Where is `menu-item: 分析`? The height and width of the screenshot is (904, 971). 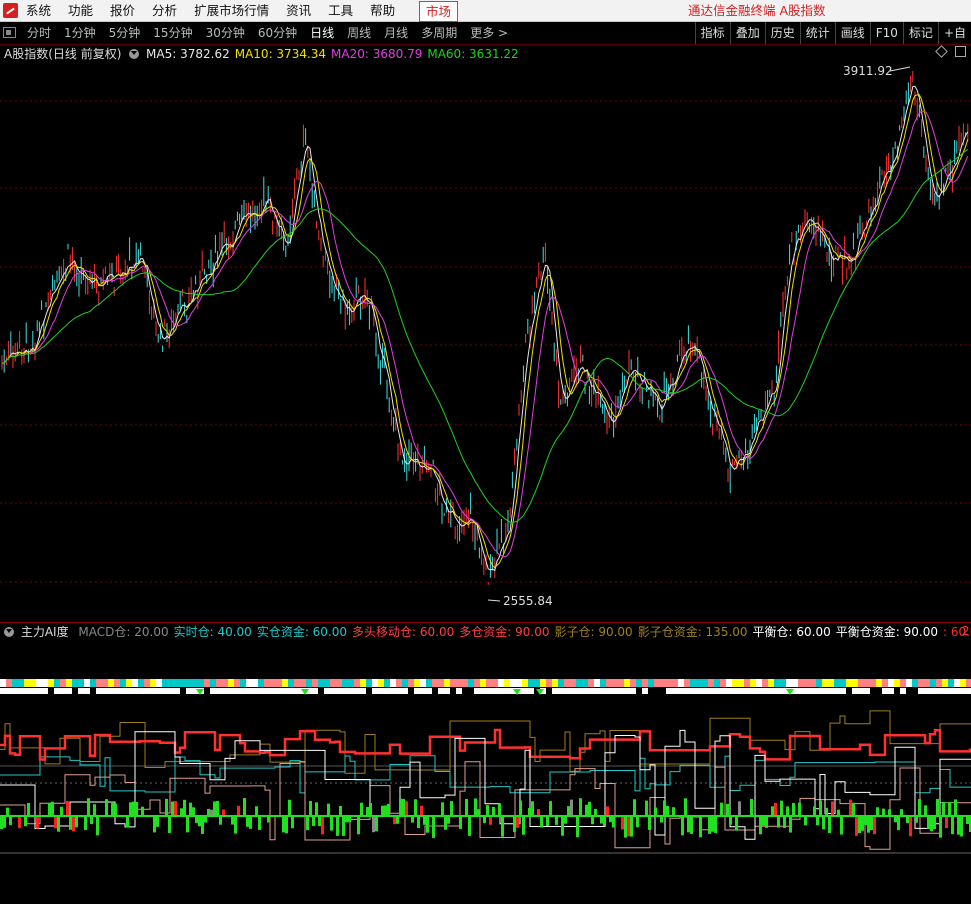 menu-item: 分析 is located at coordinates (169, 11).